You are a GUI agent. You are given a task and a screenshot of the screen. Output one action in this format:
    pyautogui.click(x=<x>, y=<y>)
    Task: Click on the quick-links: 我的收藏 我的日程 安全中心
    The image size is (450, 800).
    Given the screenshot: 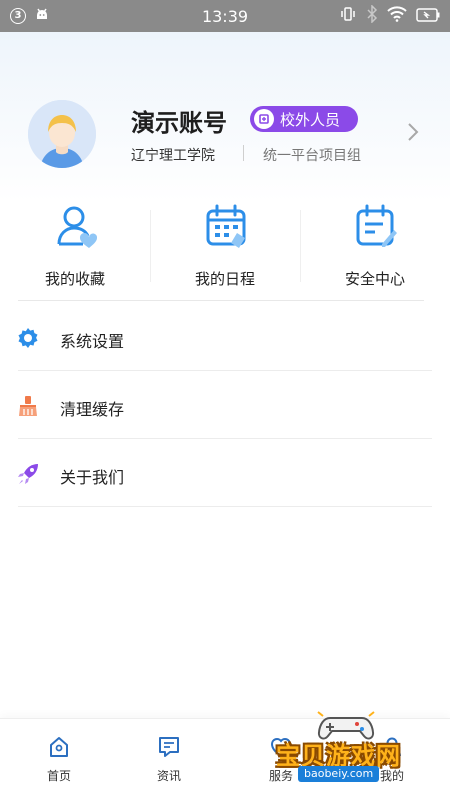 What is the action you would take?
    pyautogui.click(x=225, y=251)
    